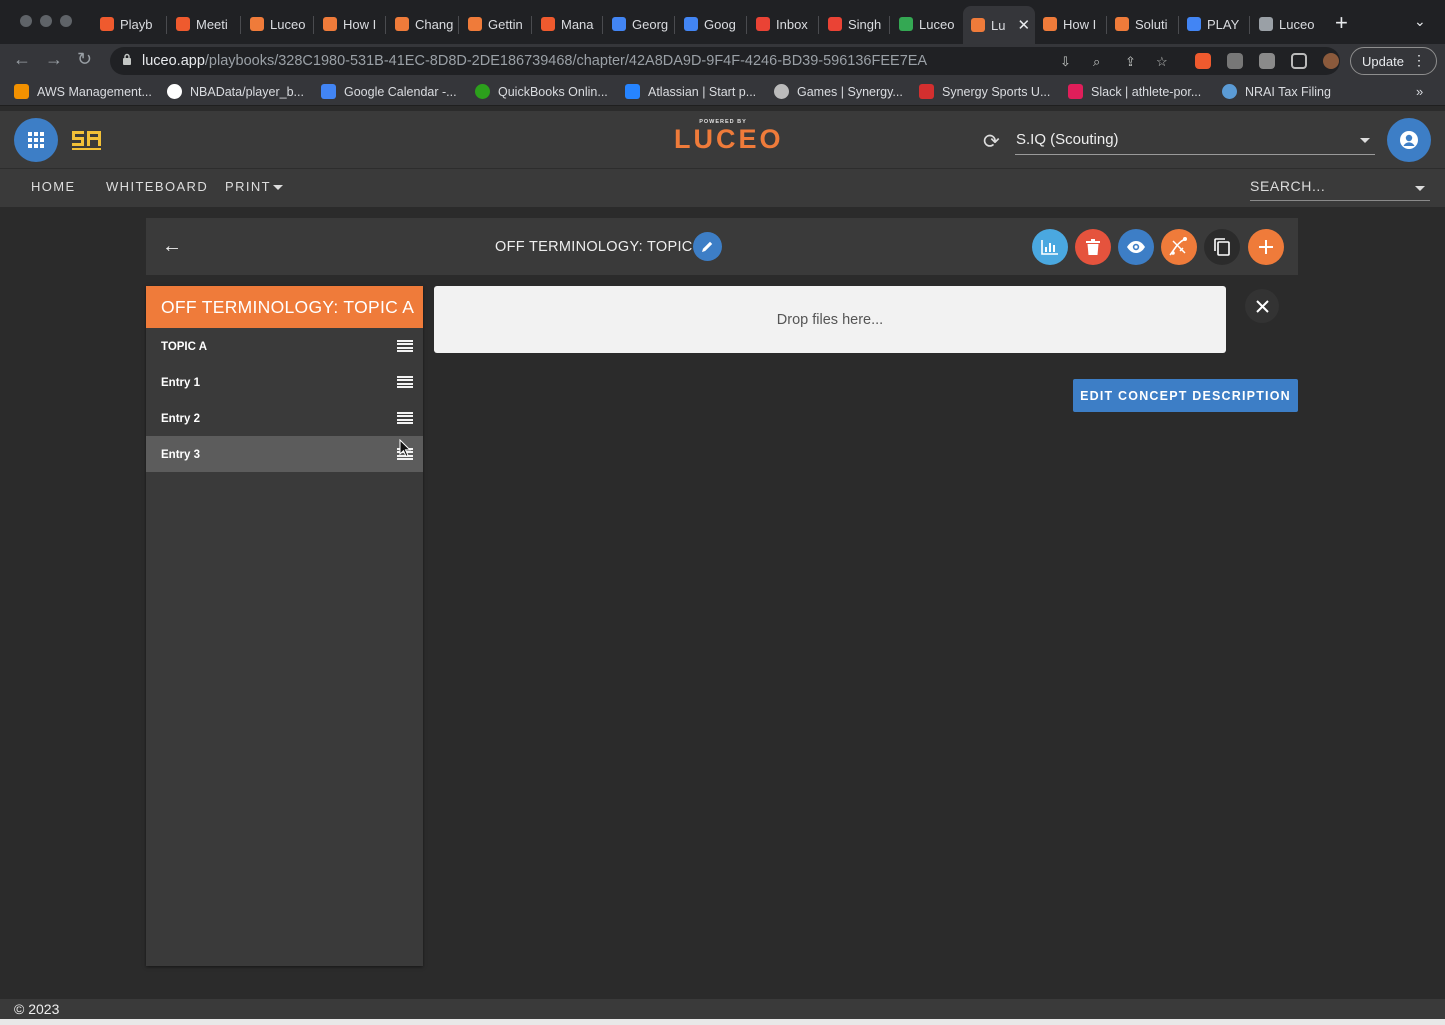 The width and height of the screenshot is (1445, 1025). I want to click on window-minimize-dot, so click(46, 21).